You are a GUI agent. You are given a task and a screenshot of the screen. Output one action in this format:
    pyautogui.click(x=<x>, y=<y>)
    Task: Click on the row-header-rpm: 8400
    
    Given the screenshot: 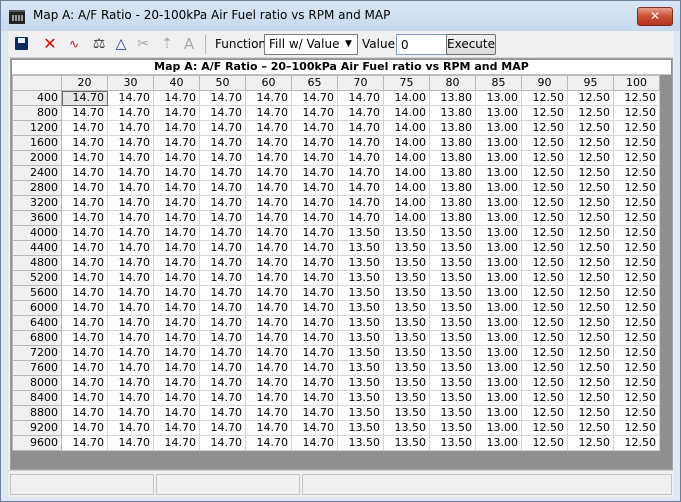 What is the action you would take?
    pyautogui.click(x=37, y=398)
    